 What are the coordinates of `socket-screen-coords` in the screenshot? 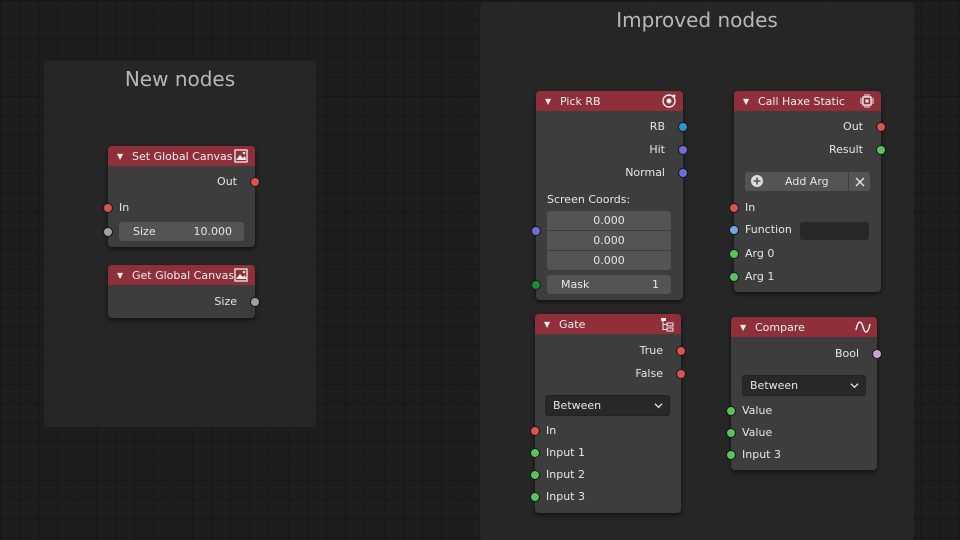 It's located at (536, 231).